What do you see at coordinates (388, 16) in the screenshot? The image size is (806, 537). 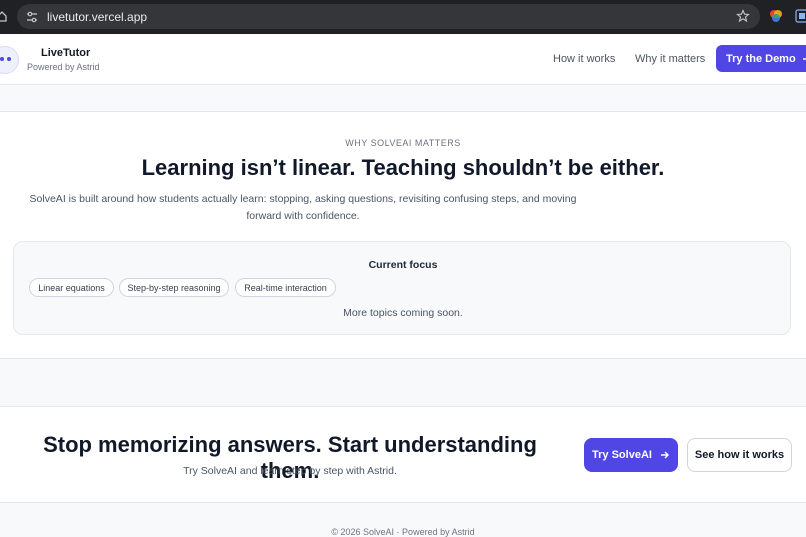 I see `address-bar: livetutor.vercel.app` at bounding box center [388, 16].